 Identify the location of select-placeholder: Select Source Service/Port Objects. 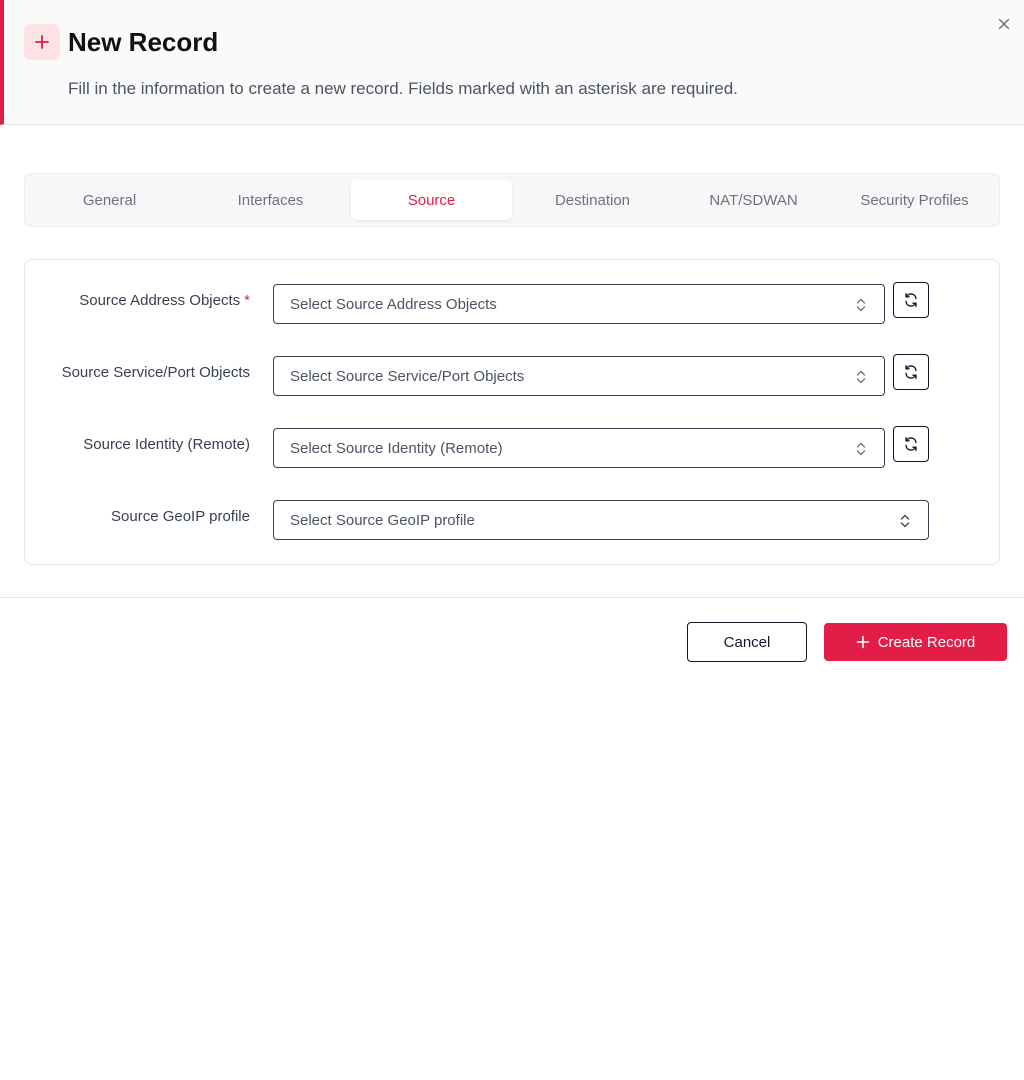
(407, 376).